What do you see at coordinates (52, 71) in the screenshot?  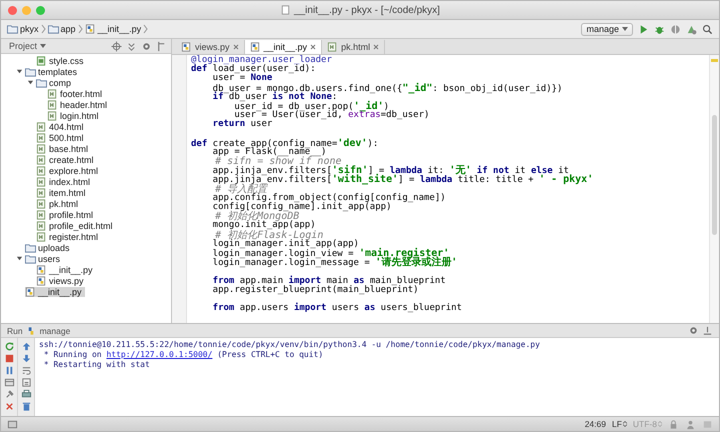 I see `tree-item: templates` at bounding box center [52, 71].